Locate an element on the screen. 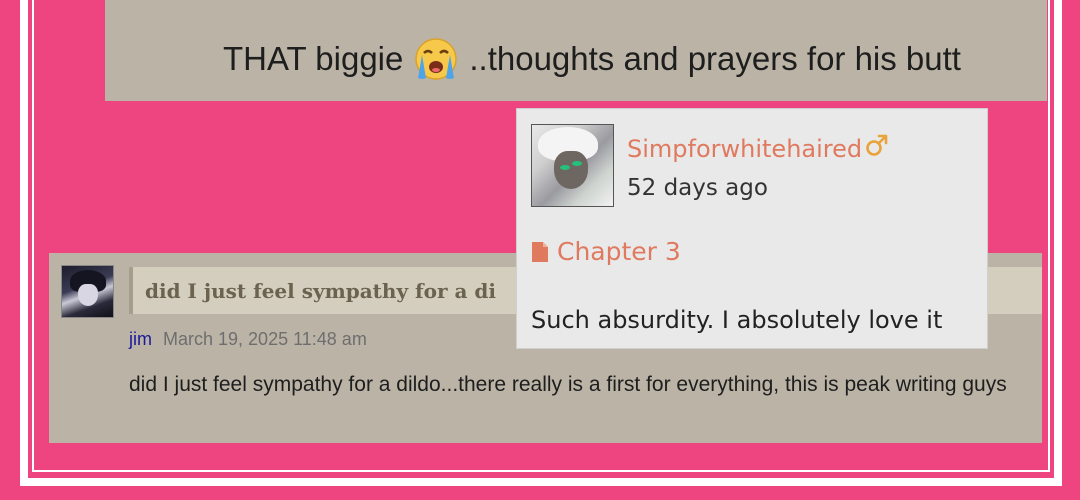  top-comment-text-part1: THAT biggie is located at coordinates (313, 58).